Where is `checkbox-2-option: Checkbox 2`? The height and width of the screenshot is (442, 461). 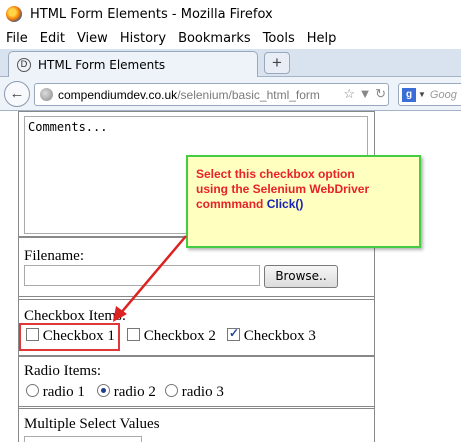
checkbox-2-option: Checkbox 2 is located at coordinates (171, 336).